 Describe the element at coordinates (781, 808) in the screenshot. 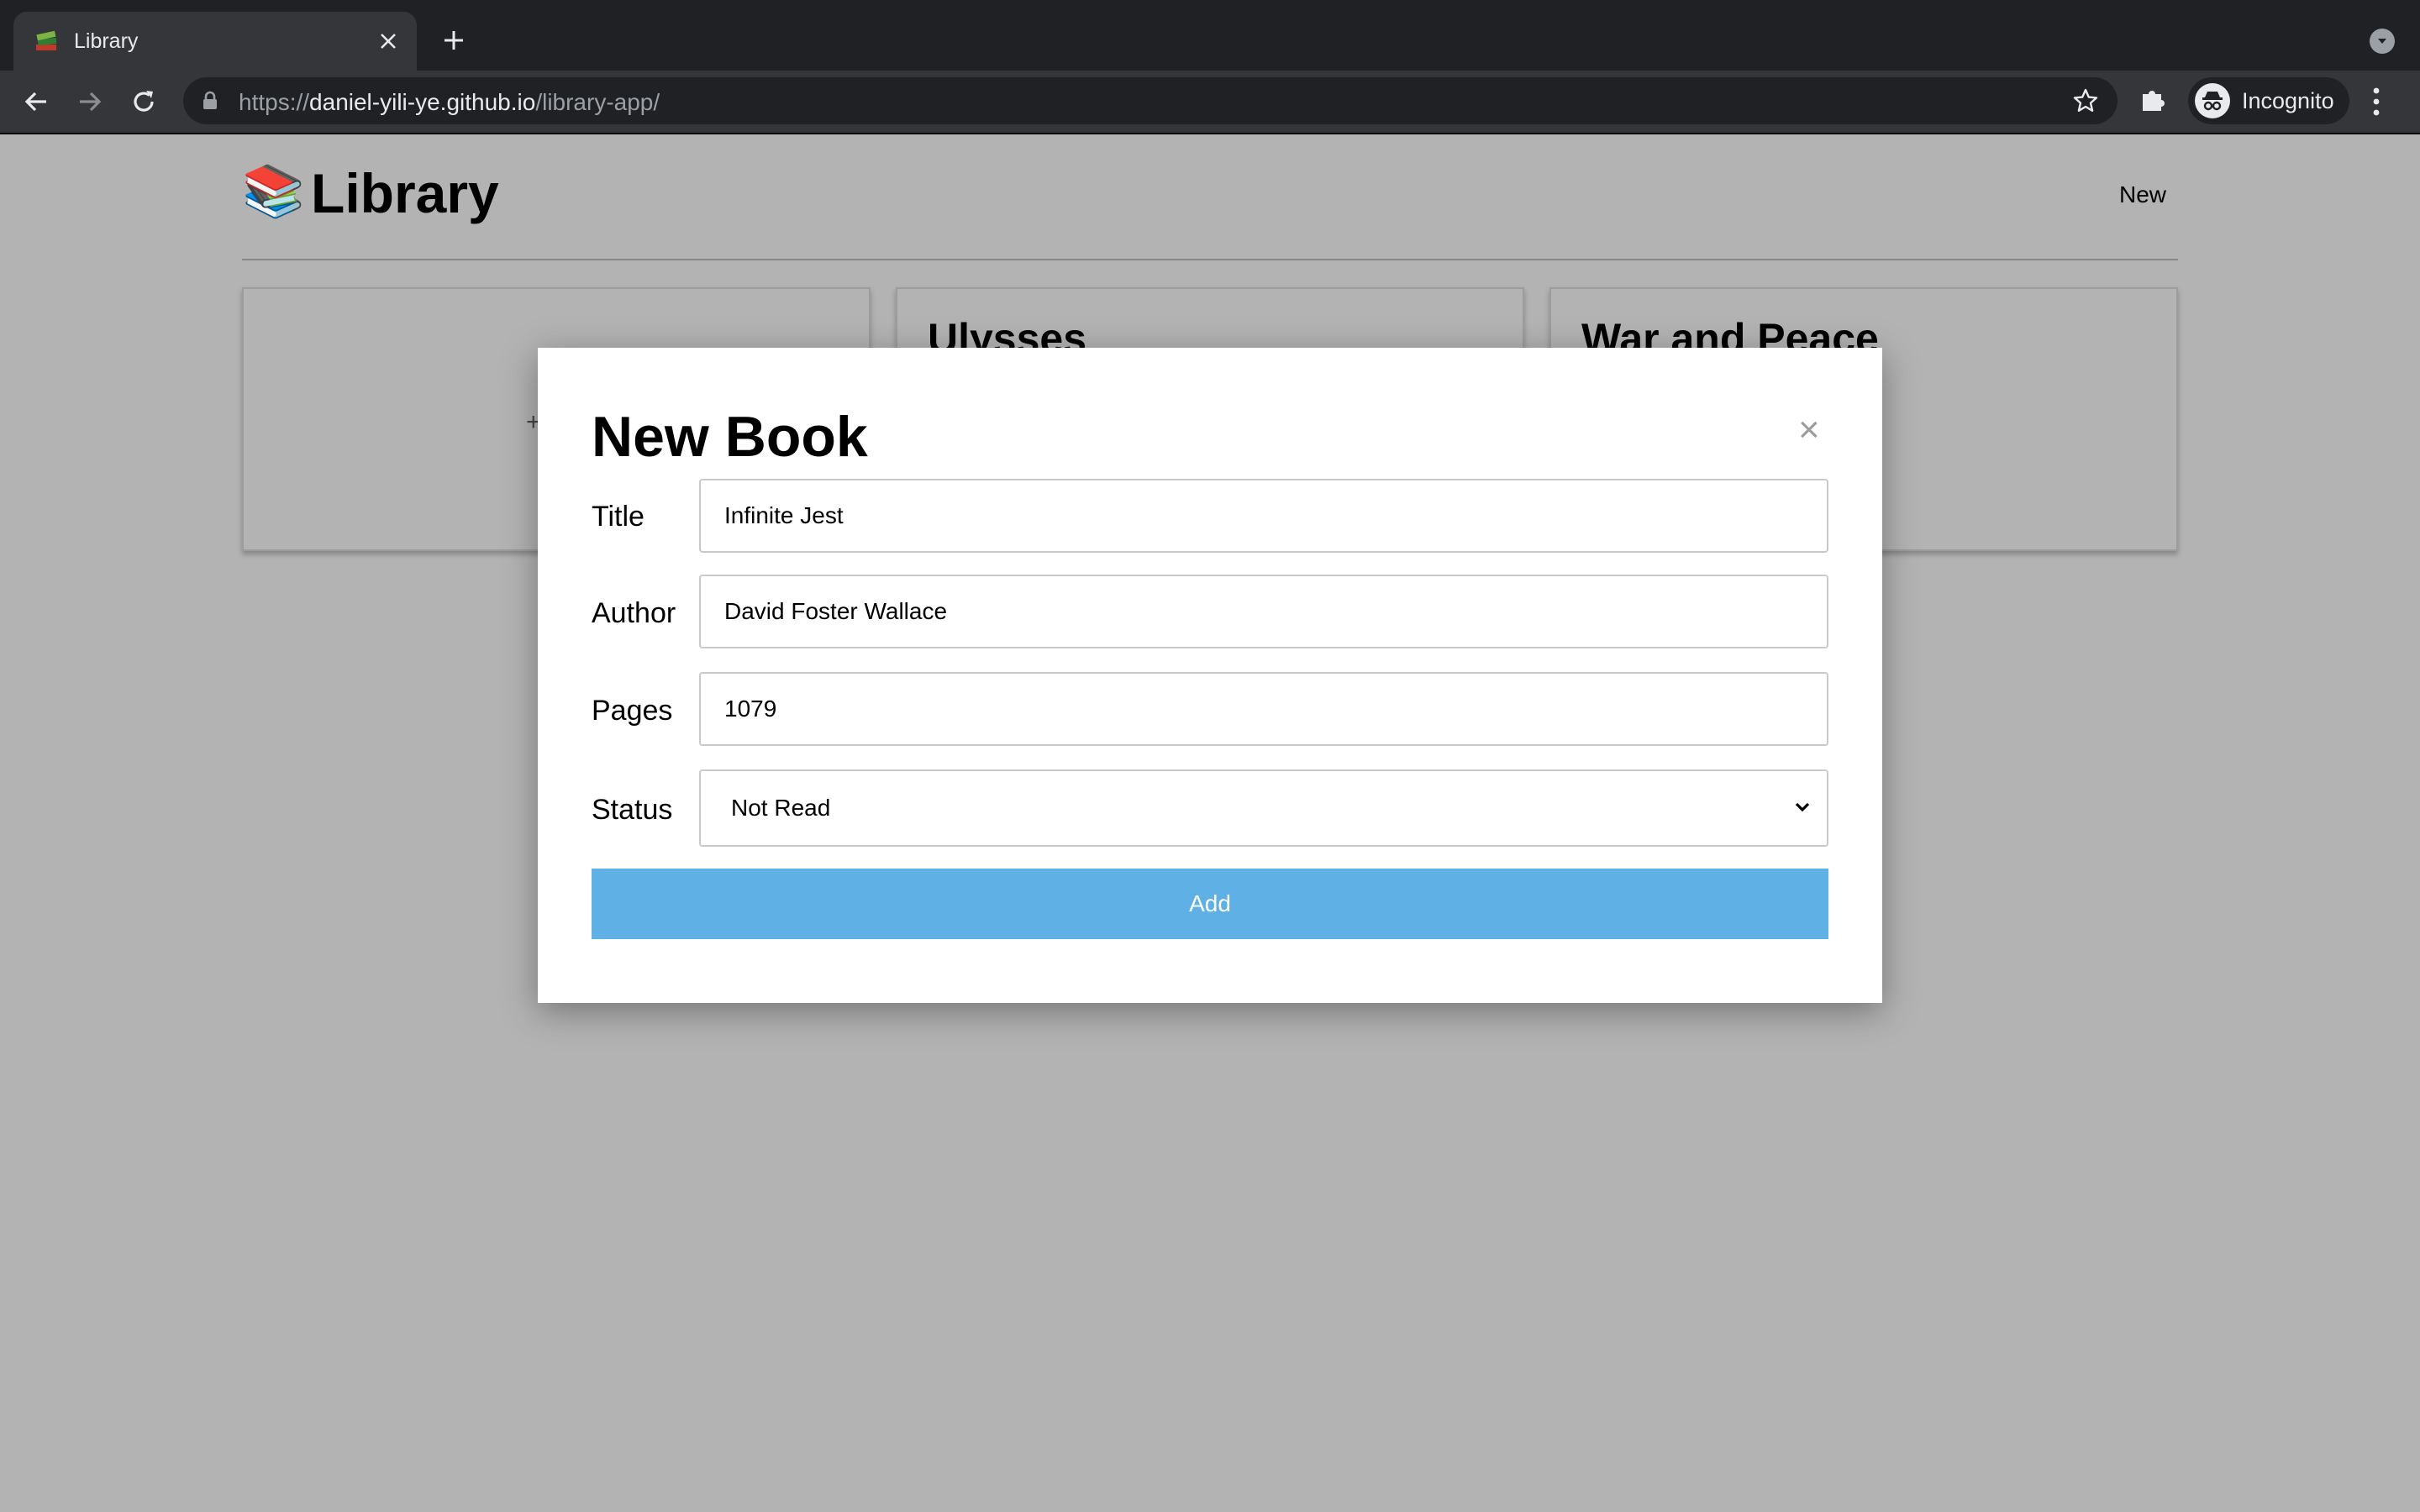

I see `status-select-value: Not Read` at that location.